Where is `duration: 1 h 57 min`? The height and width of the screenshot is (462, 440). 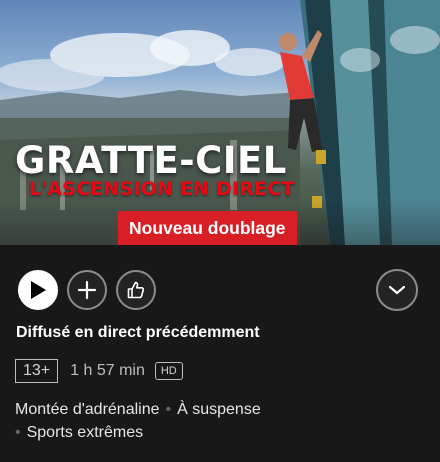 duration: 1 h 57 min is located at coordinates (107, 370).